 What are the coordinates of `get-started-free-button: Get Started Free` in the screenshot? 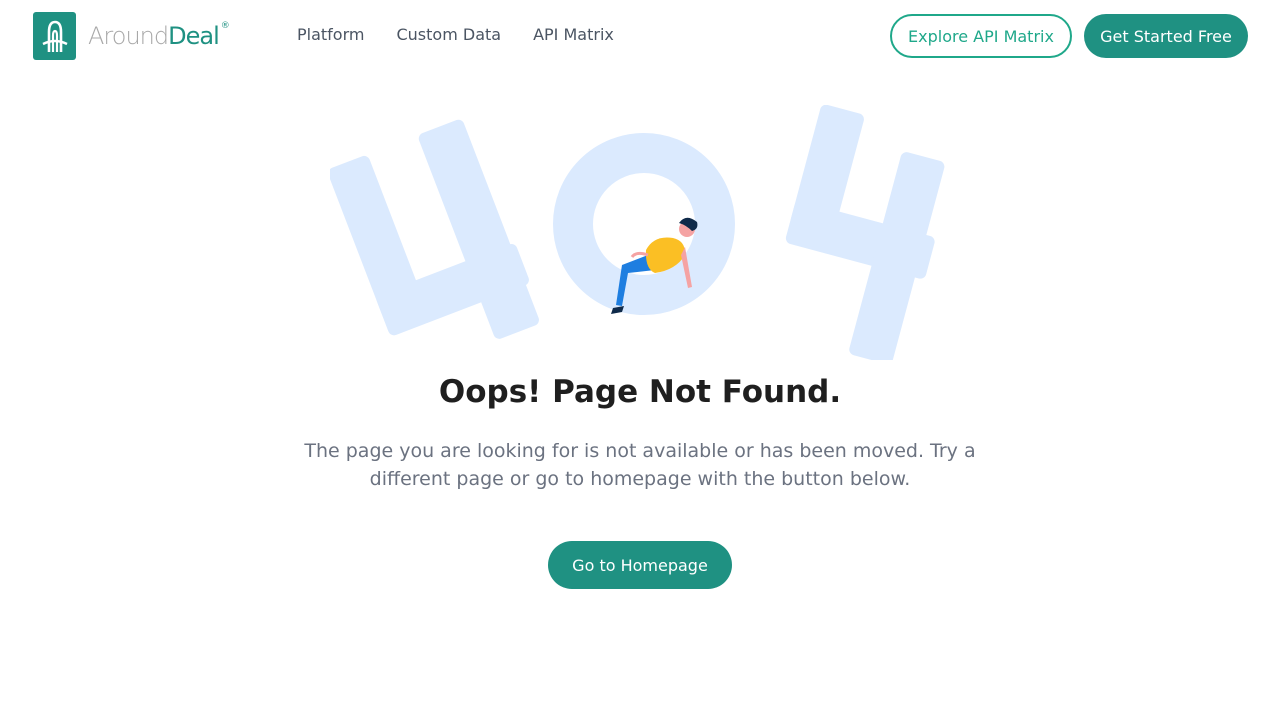 It's located at (1166, 36).